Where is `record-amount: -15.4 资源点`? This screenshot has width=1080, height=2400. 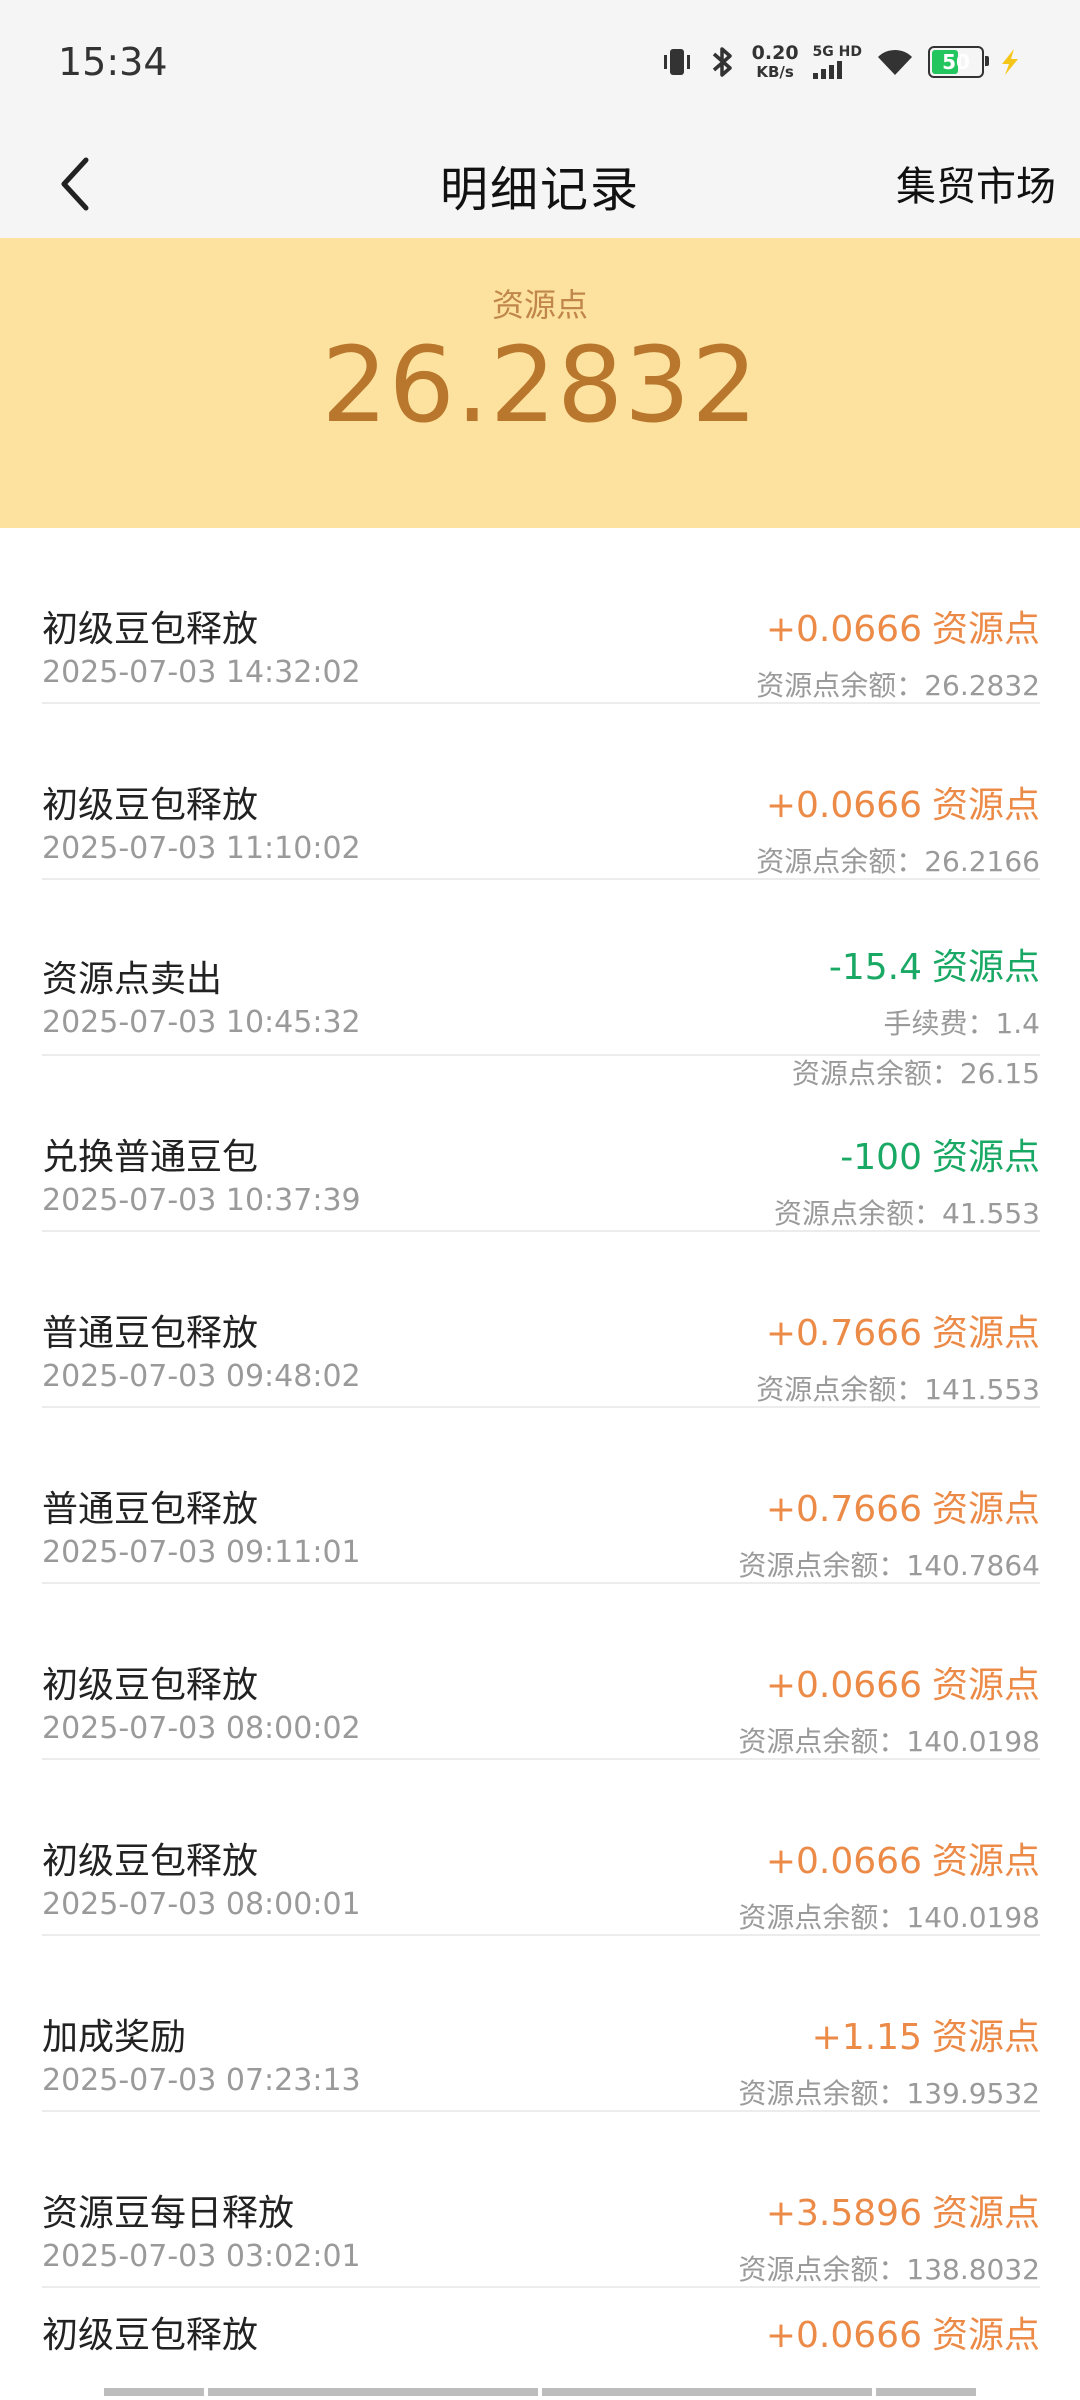
record-amount: -15.4 资源点 is located at coordinates (916, 964).